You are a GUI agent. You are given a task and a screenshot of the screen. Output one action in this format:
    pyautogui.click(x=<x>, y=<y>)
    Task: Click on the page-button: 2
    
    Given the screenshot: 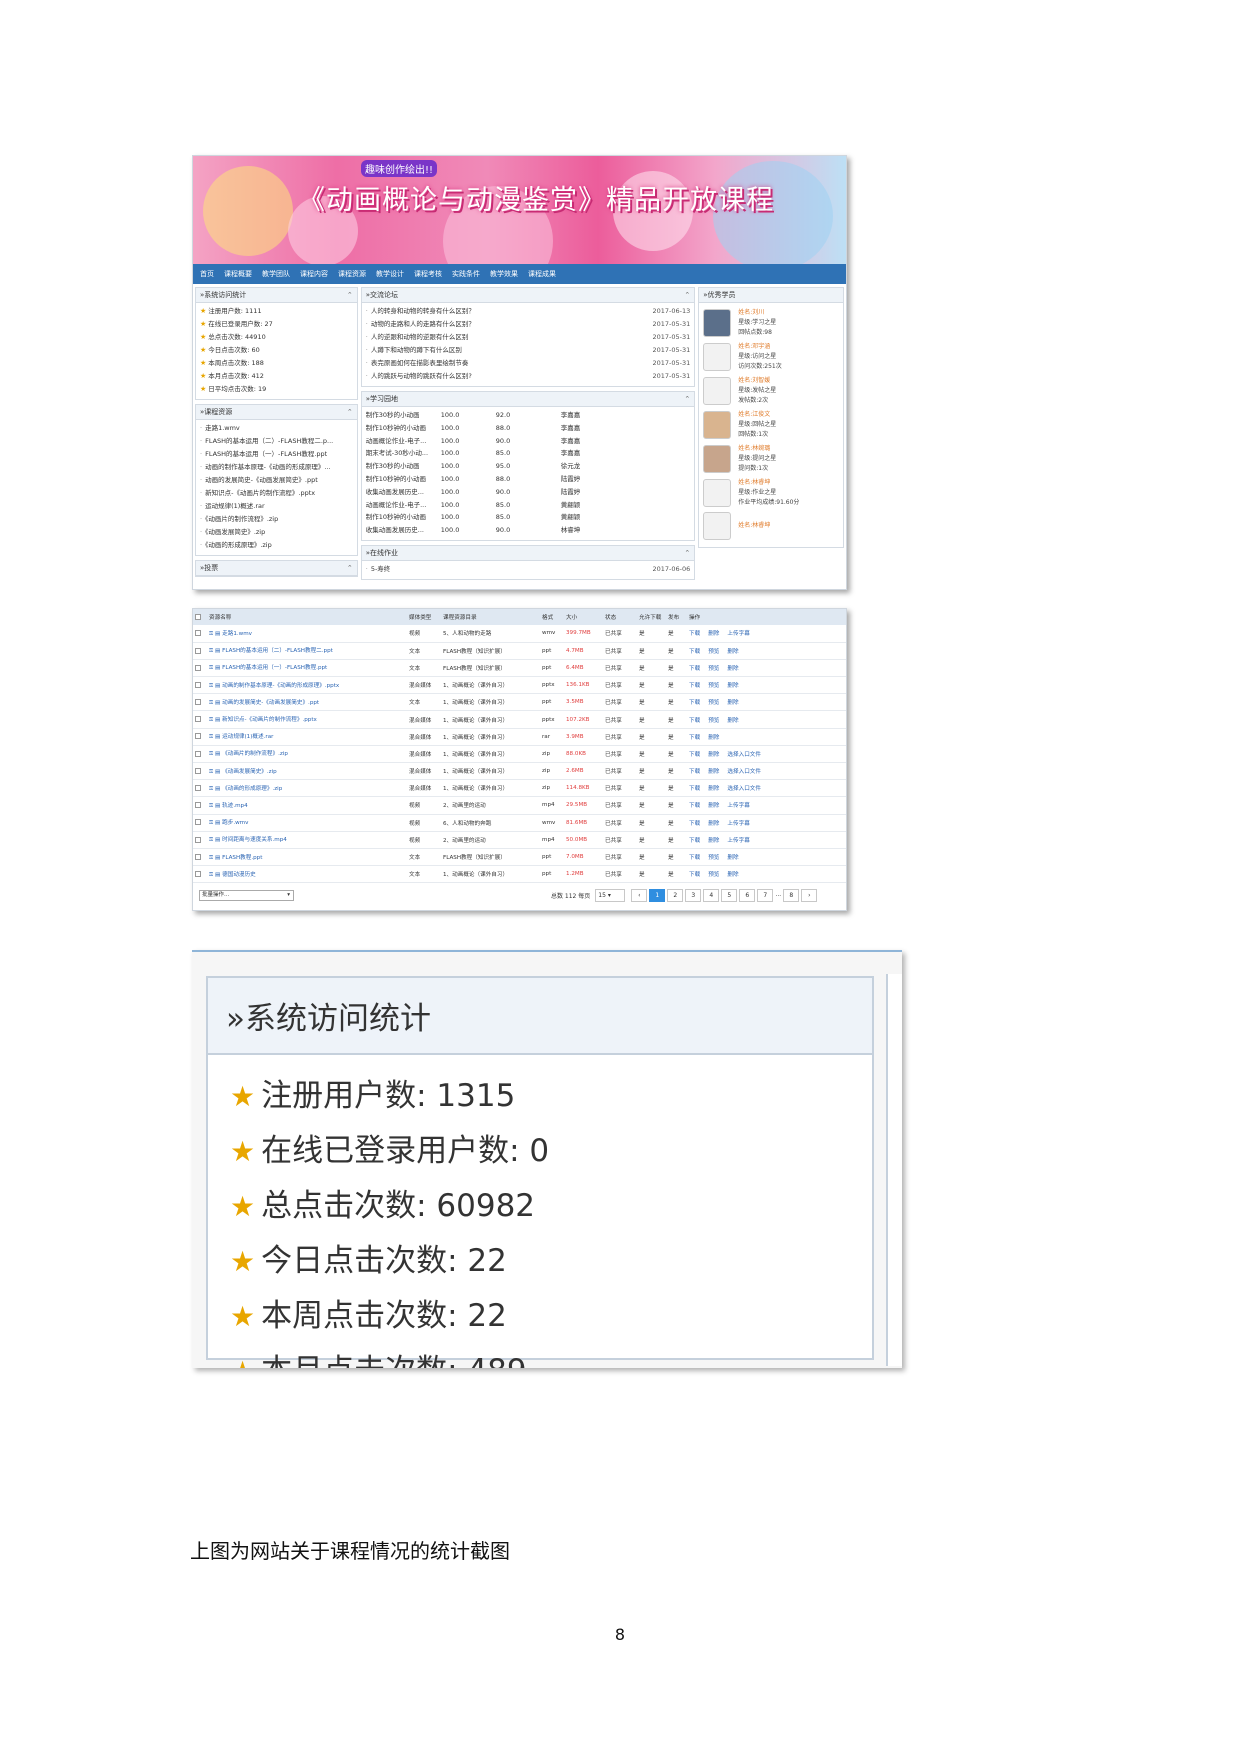 What is the action you would take?
    pyautogui.click(x=675, y=896)
    